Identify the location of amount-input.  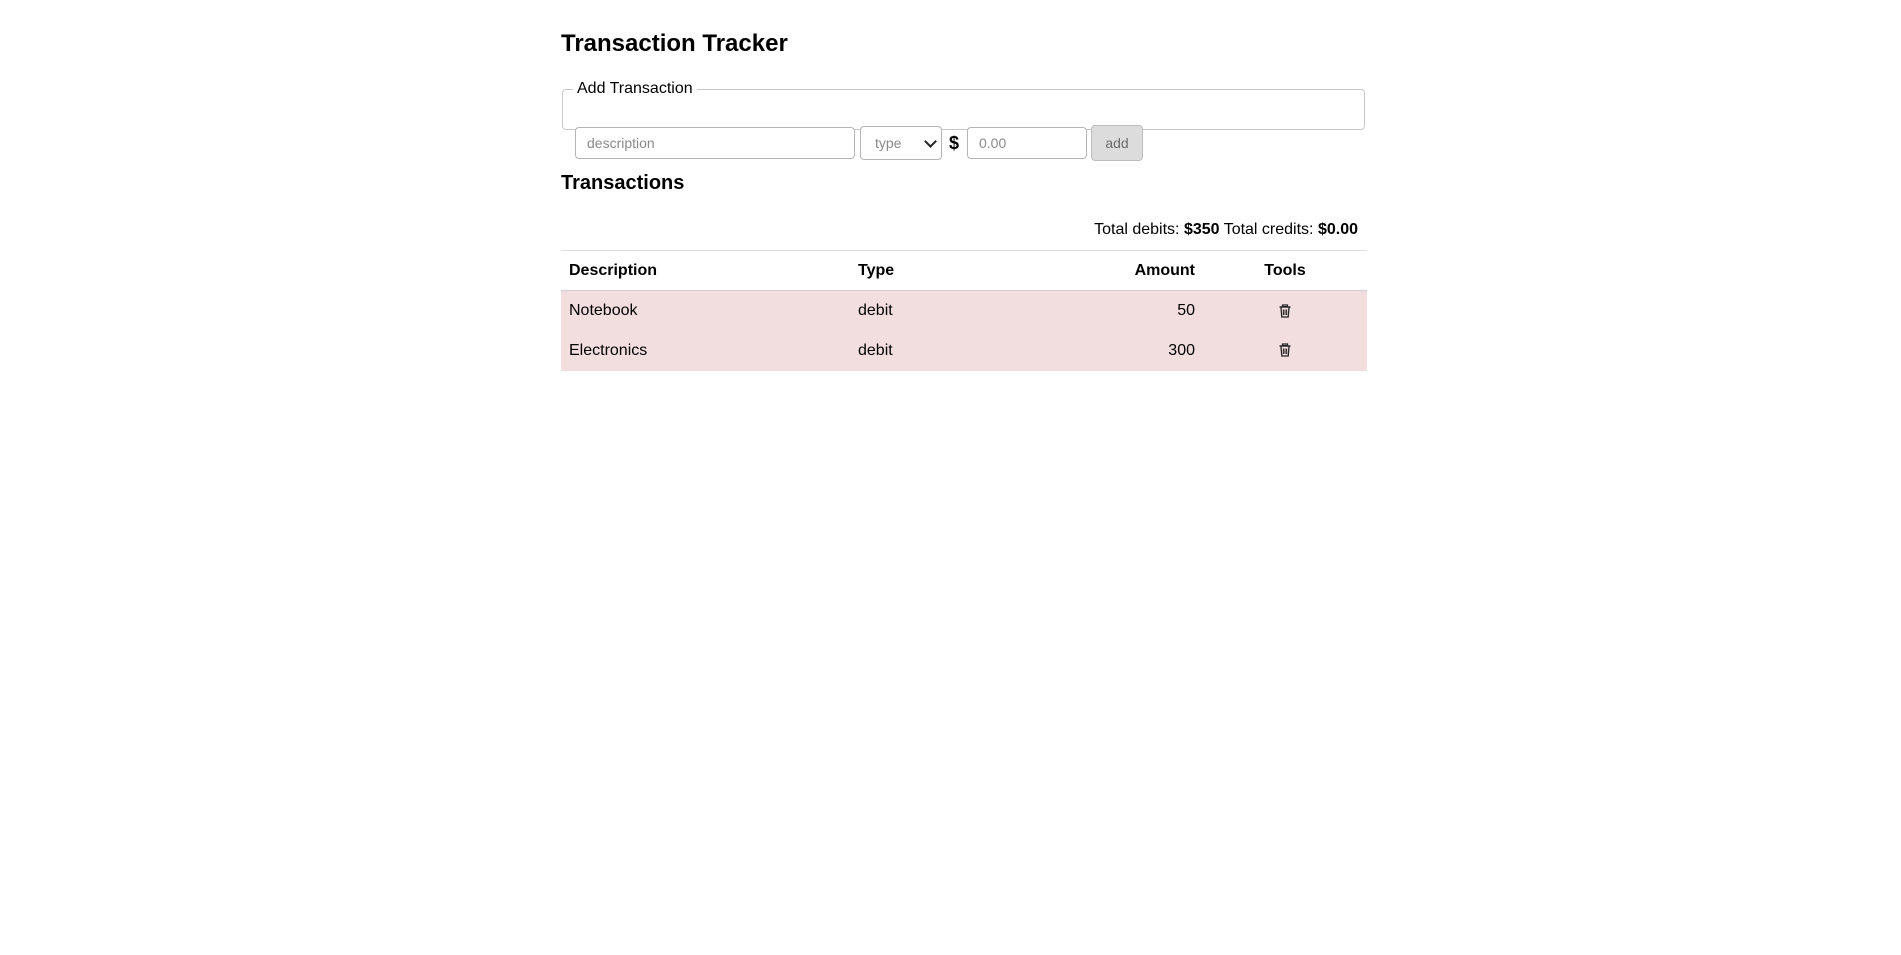
(1027, 143).